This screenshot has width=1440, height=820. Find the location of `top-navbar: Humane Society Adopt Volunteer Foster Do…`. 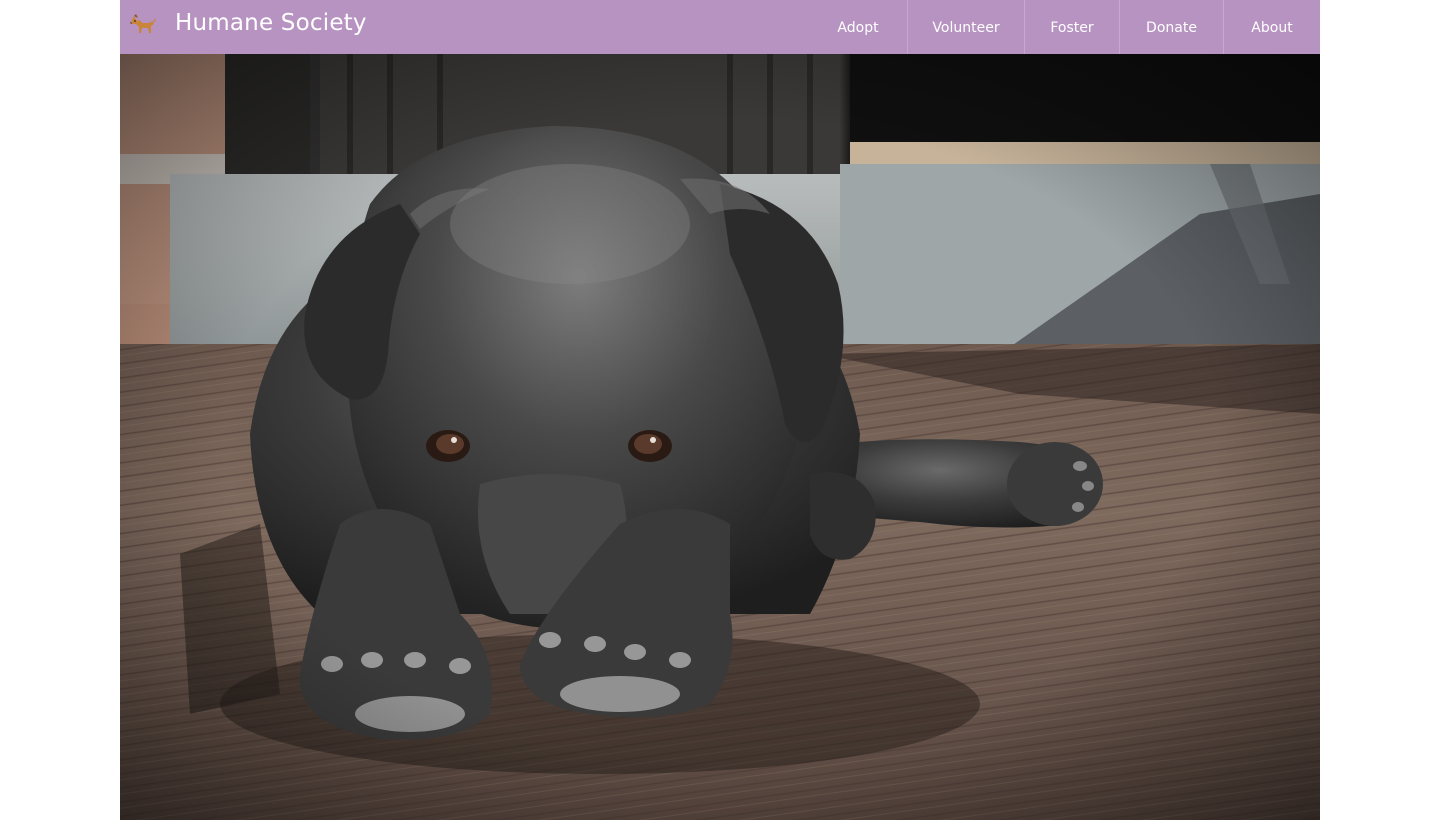

top-navbar: Humane Society Adopt Volunteer Foster Do… is located at coordinates (720, 27).